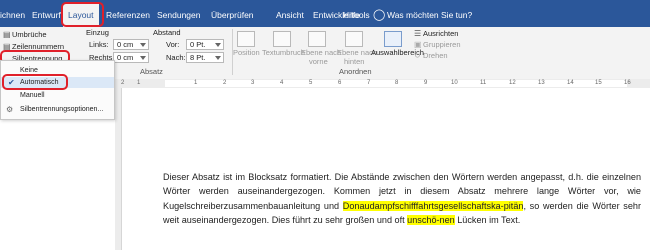 The width and height of the screenshot is (650, 250). What do you see at coordinates (379, 15) in the screenshot?
I see `lightbulb-icon: ◯` at bounding box center [379, 15].